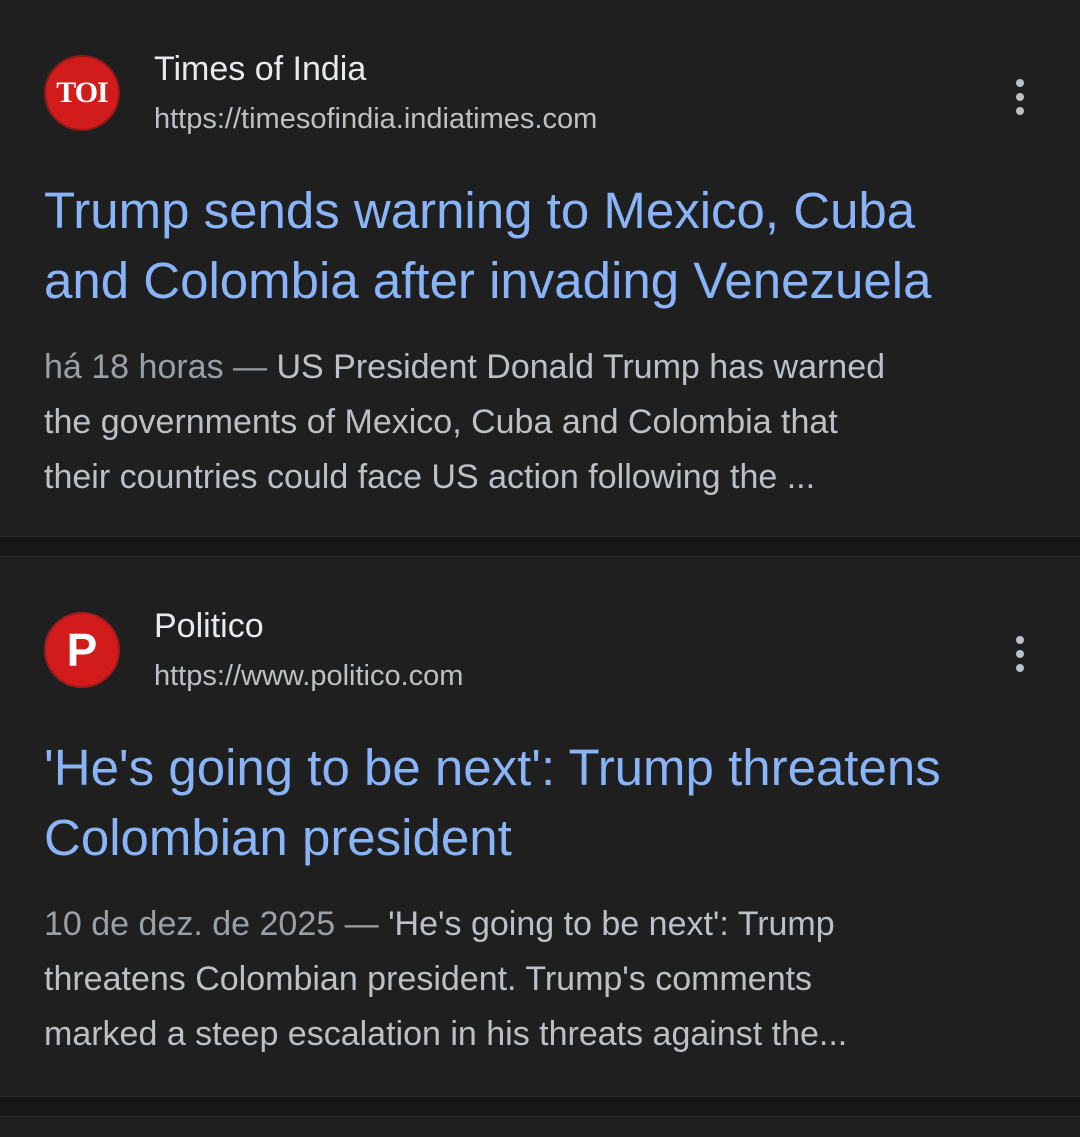  I want to click on source-url: https://www.politico.com, so click(309, 676).